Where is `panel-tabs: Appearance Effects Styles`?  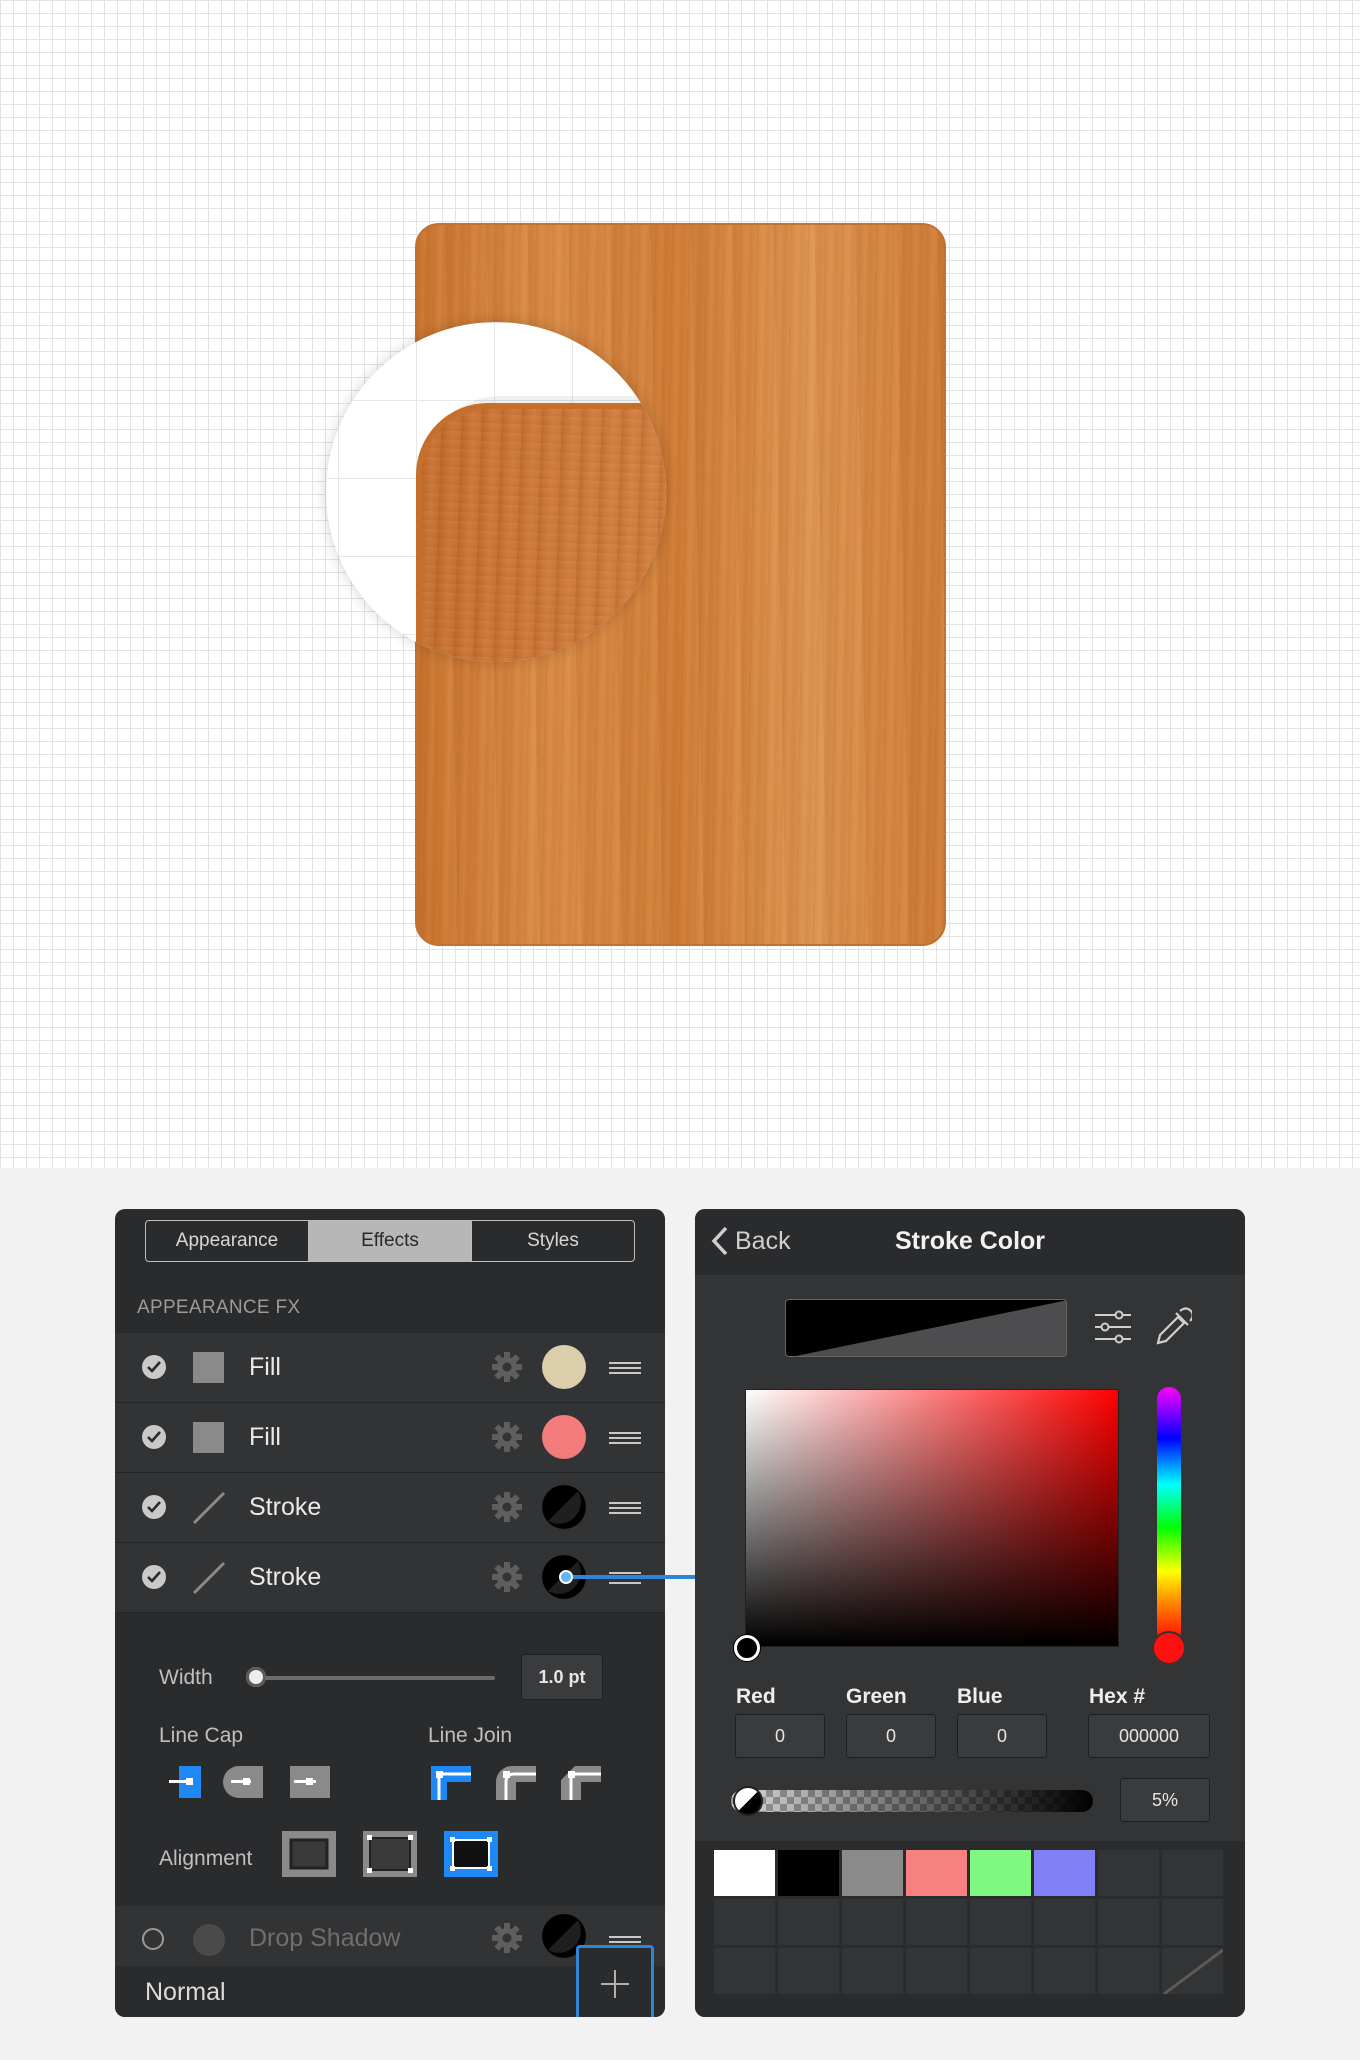
panel-tabs: Appearance Effects Styles is located at coordinates (390, 1241).